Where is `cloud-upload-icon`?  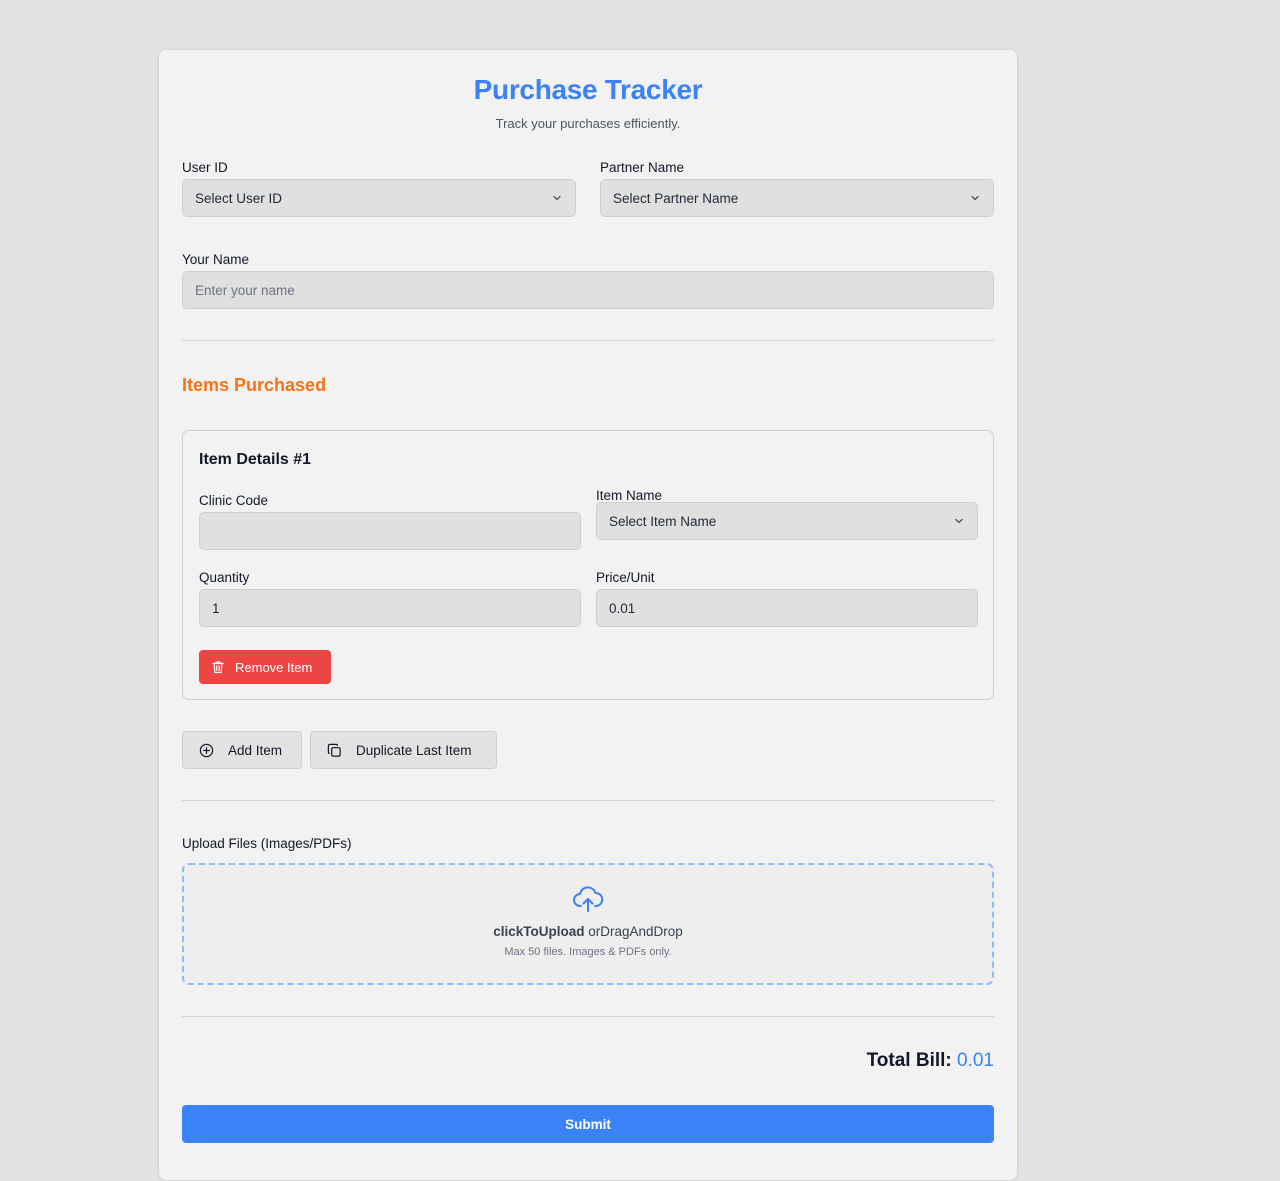
cloud-upload-icon is located at coordinates (588, 899).